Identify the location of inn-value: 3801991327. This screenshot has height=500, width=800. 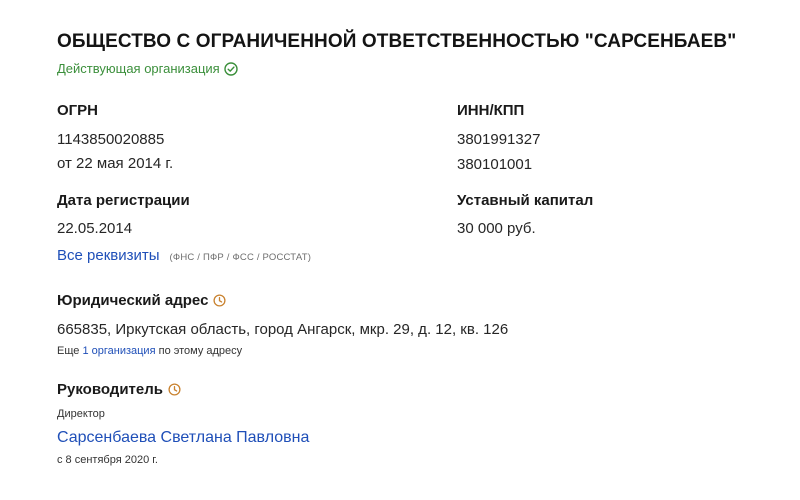
(499, 139).